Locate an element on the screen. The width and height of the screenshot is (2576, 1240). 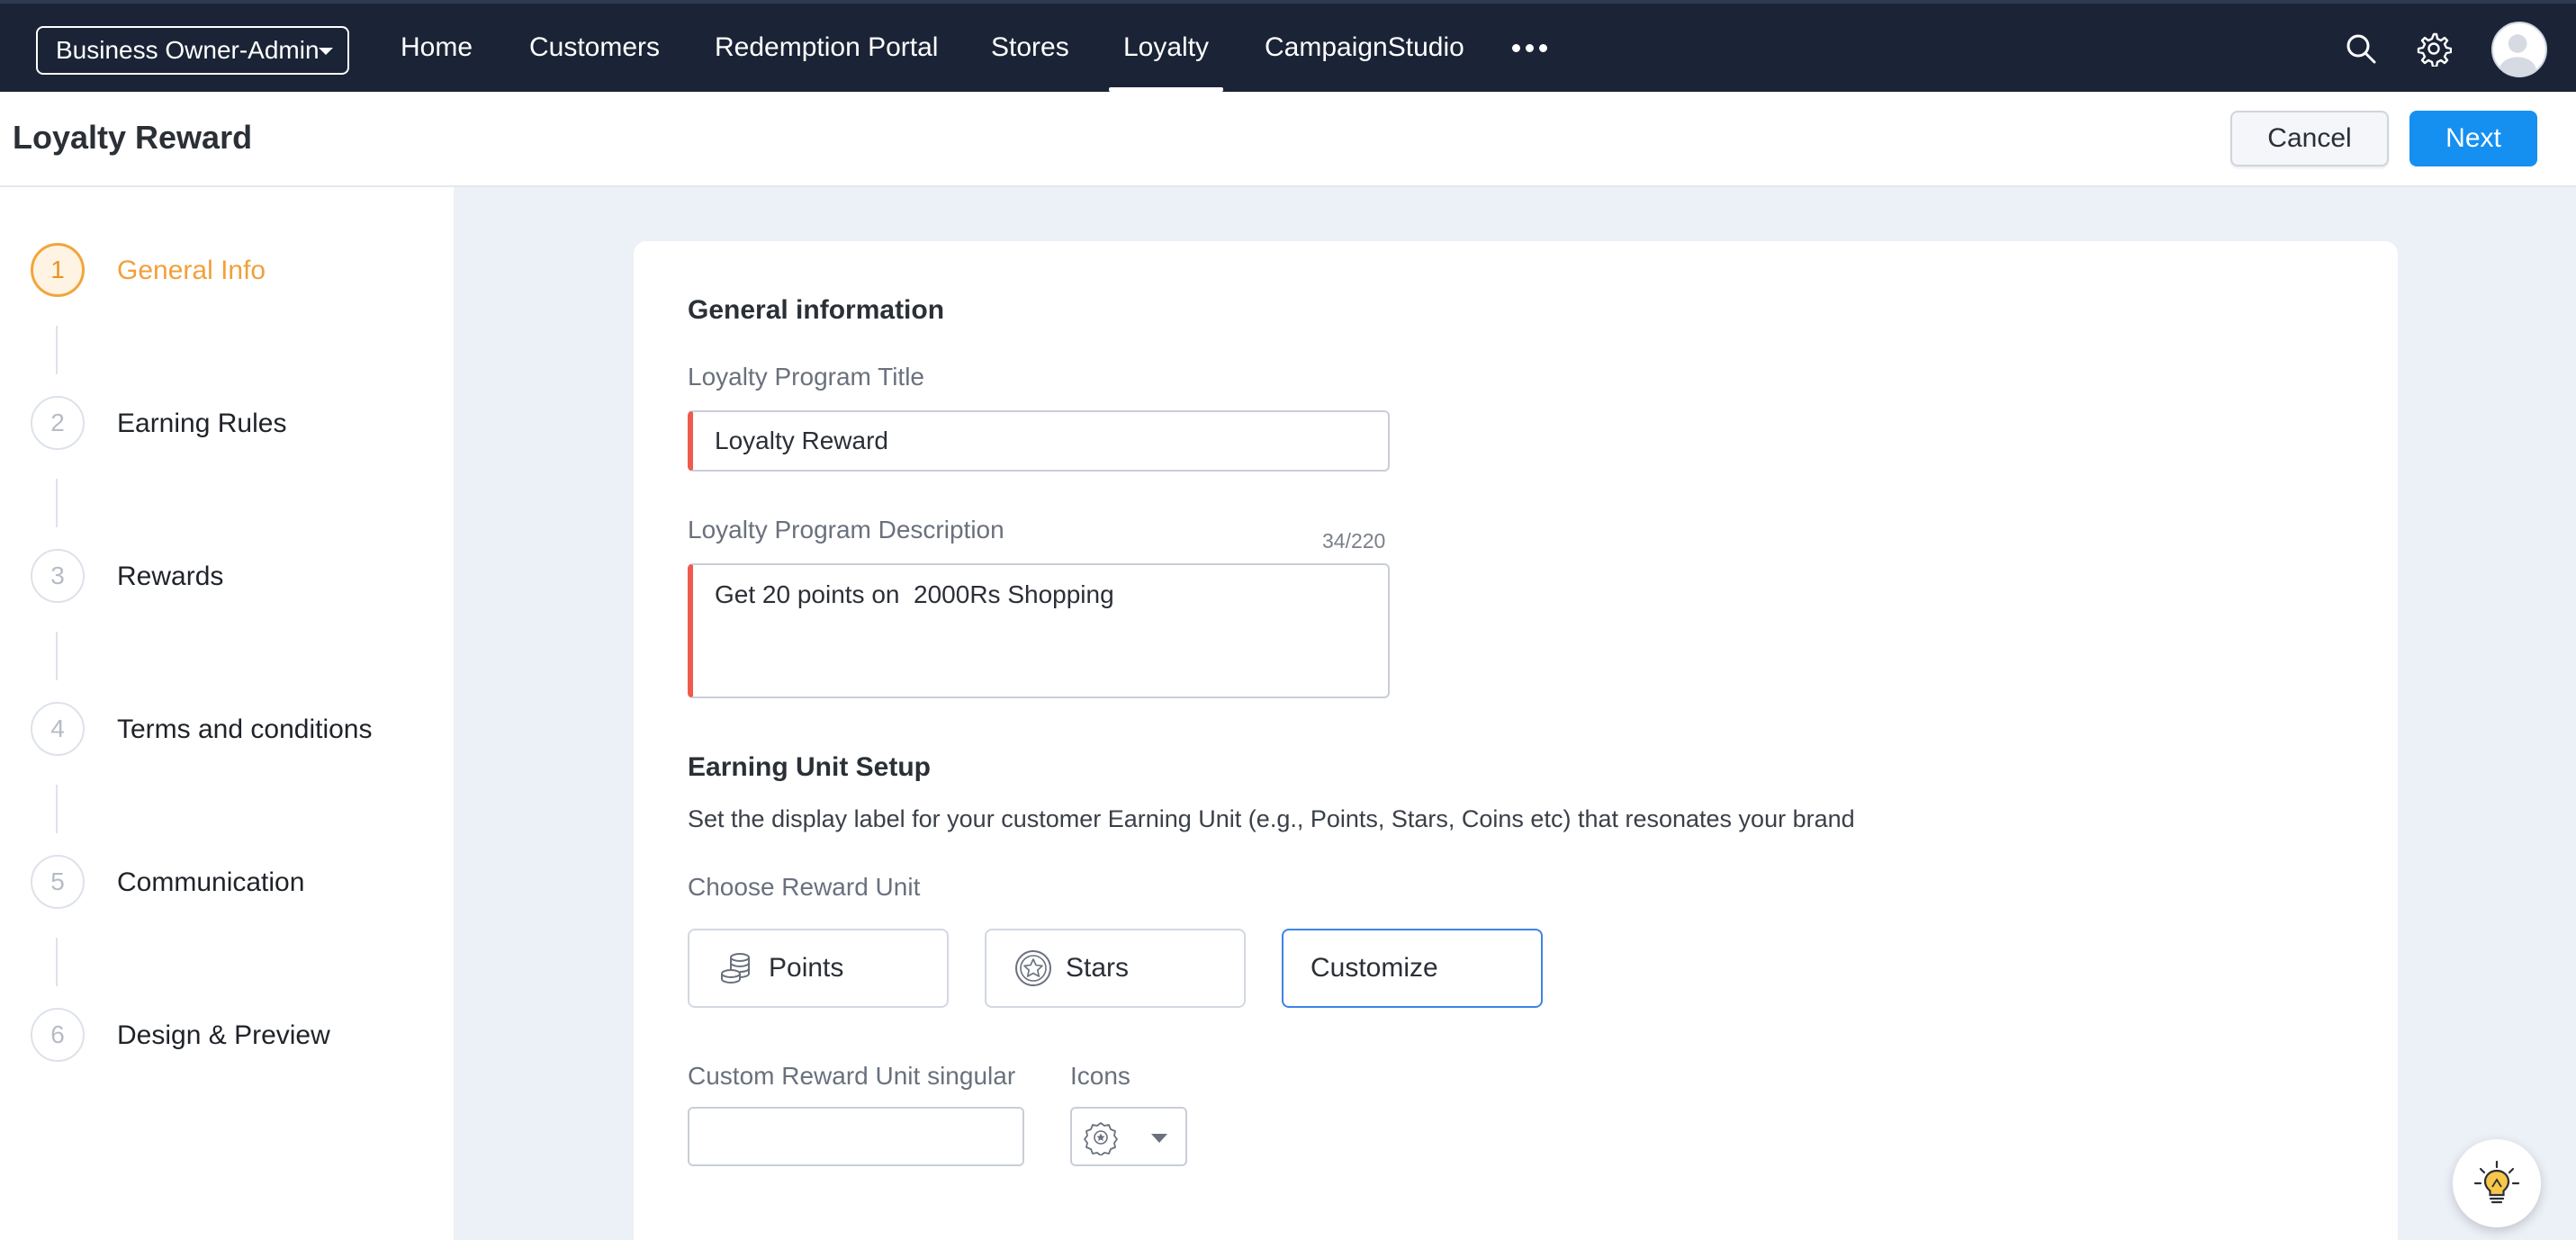
reward-unit-option-label: Stars is located at coordinates (1098, 968).